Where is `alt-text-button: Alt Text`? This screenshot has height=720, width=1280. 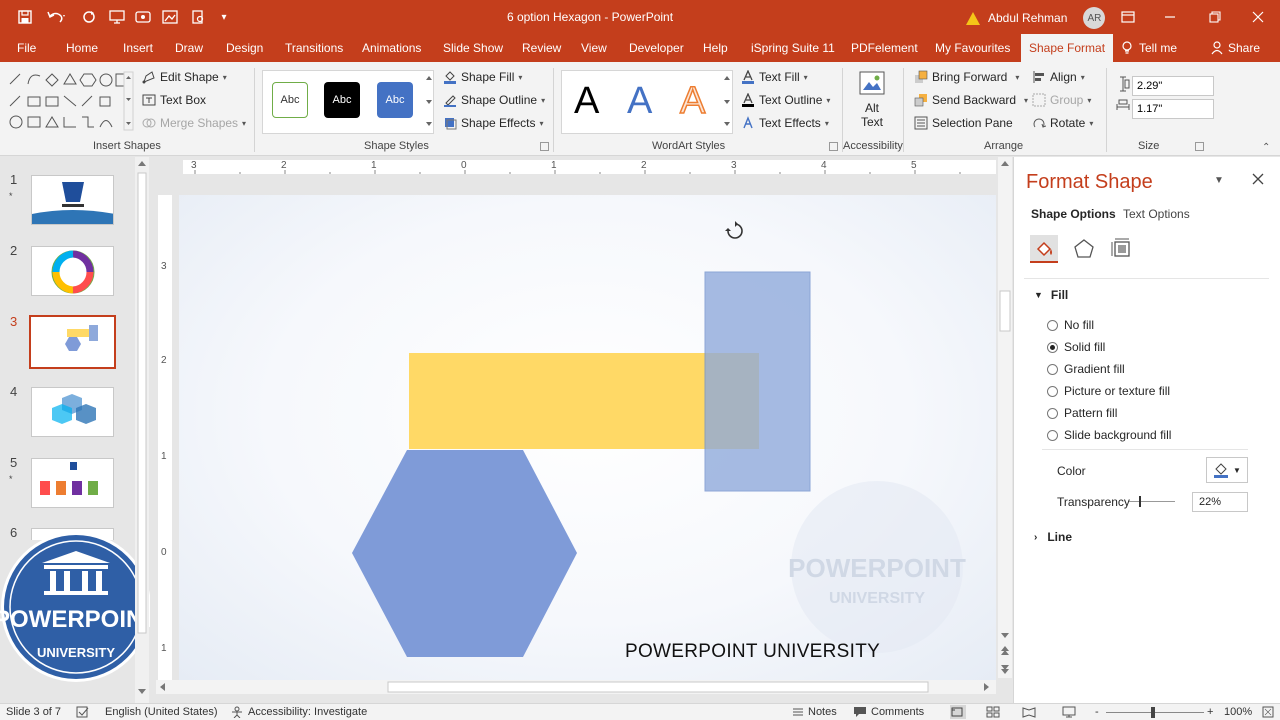
alt-text-button: Alt Text is located at coordinates (872, 104).